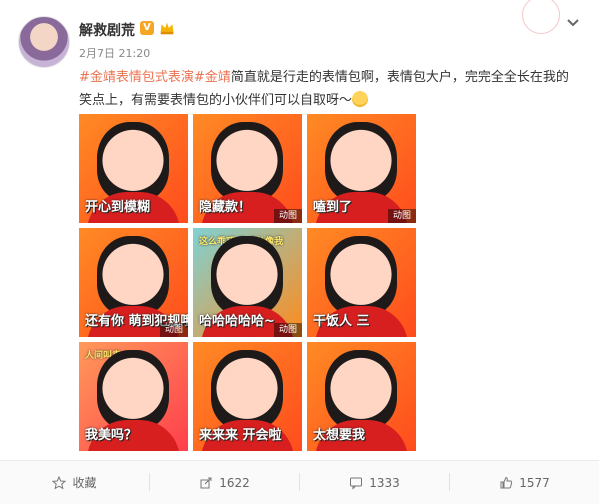  Describe the element at coordinates (118, 207) in the screenshot. I see `image-caption: 开心到模糊` at that location.